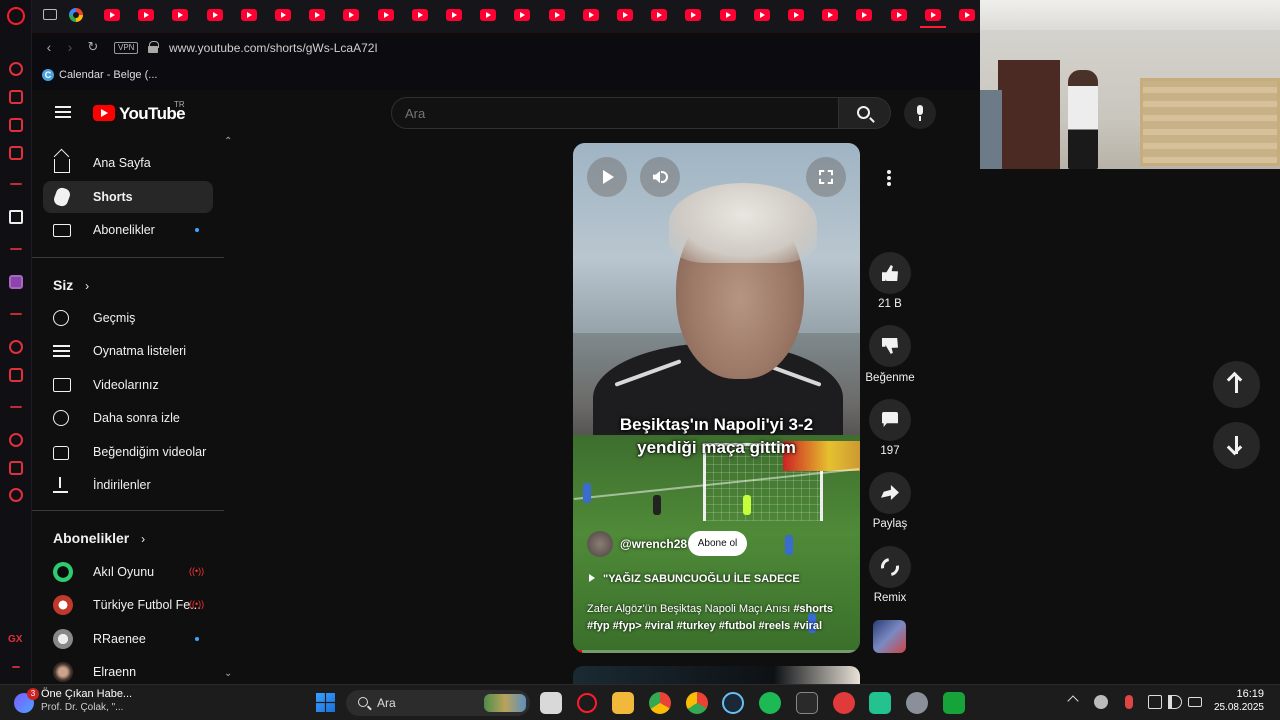 The image size is (1280, 720). I want to click on opera-logo-icon, so click(16, 16).